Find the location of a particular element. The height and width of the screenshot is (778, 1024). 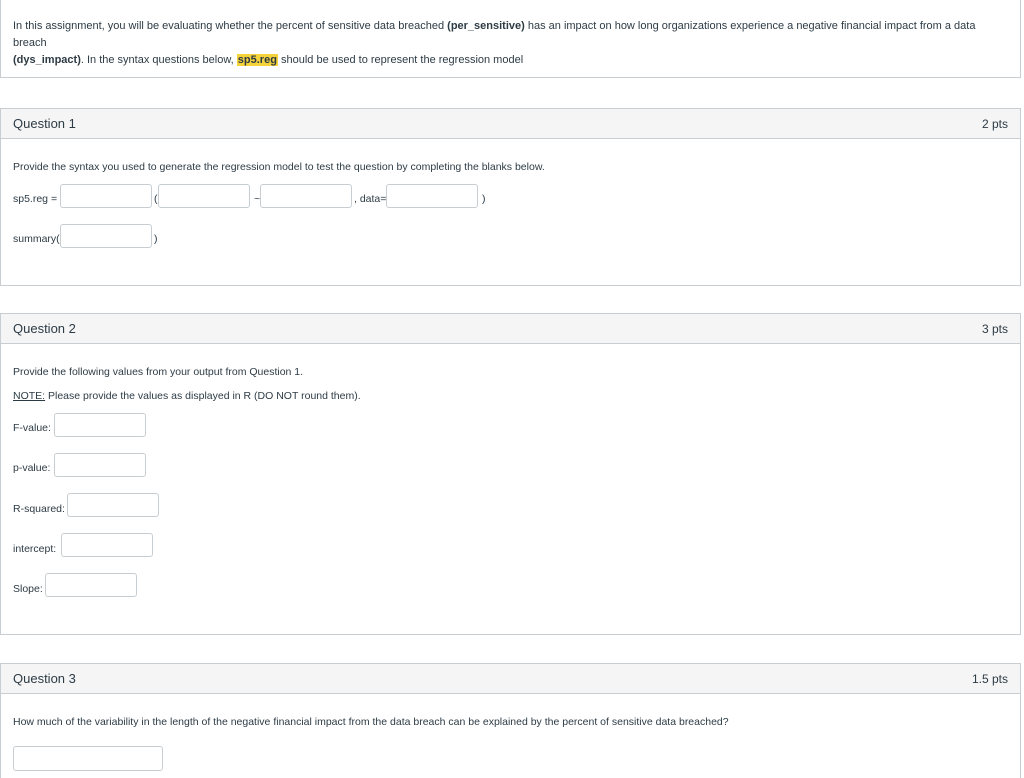

question-2-points: 3 pts is located at coordinates (994, 328).